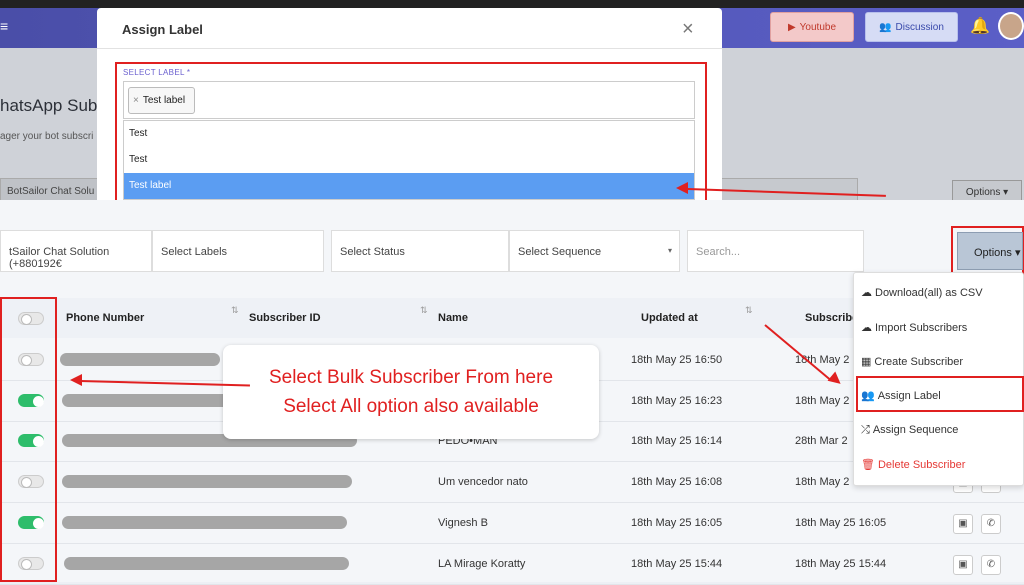 Image resolution: width=1024 pixels, height=585 pixels. I want to click on cell-name: Um vencedor nato, so click(483, 482).